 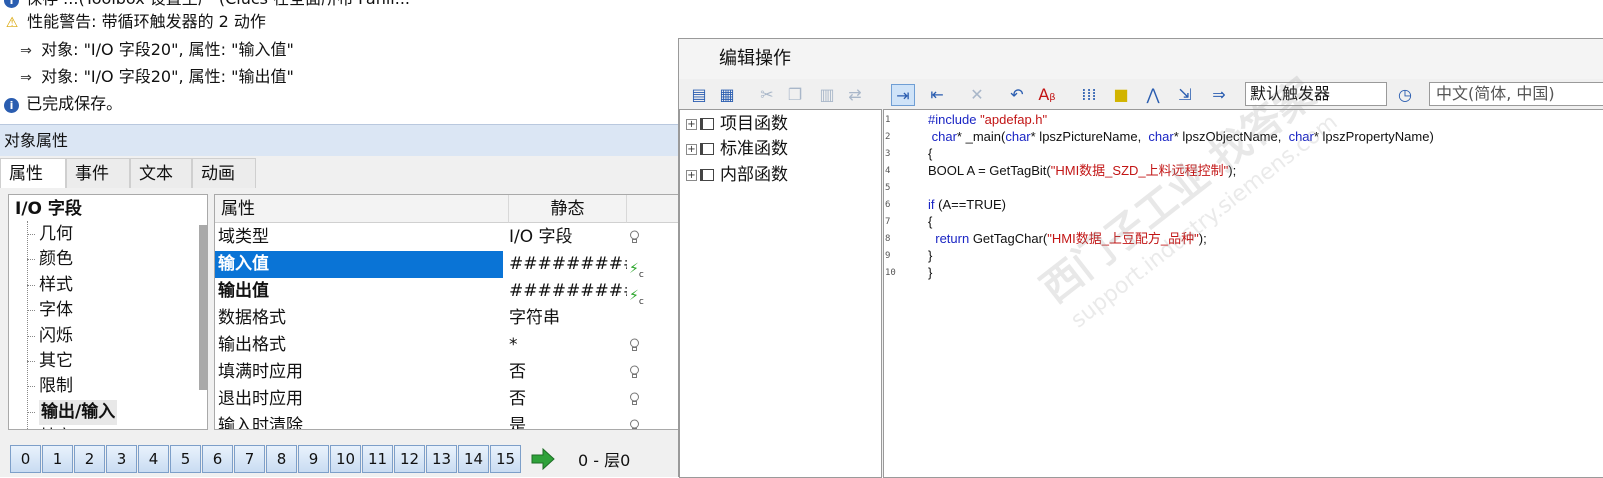 I want to click on tree-item-project-functions: + 项目函数, so click(x=737, y=124).